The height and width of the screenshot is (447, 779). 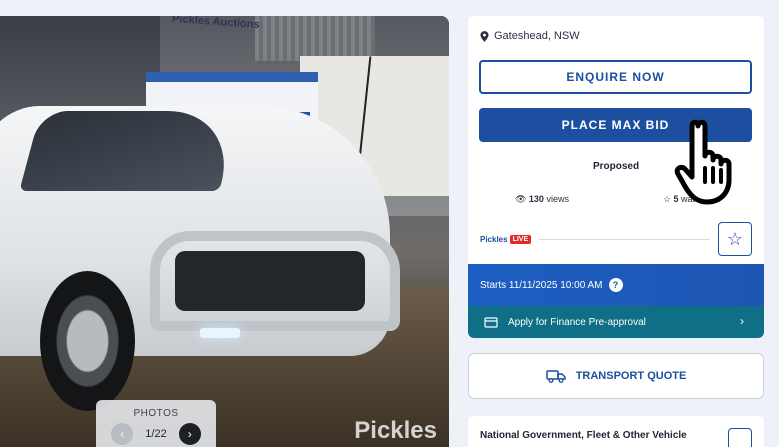 I want to click on auction-start-text: Starts 11/11/2025 10:00 AM, so click(x=541, y=285).